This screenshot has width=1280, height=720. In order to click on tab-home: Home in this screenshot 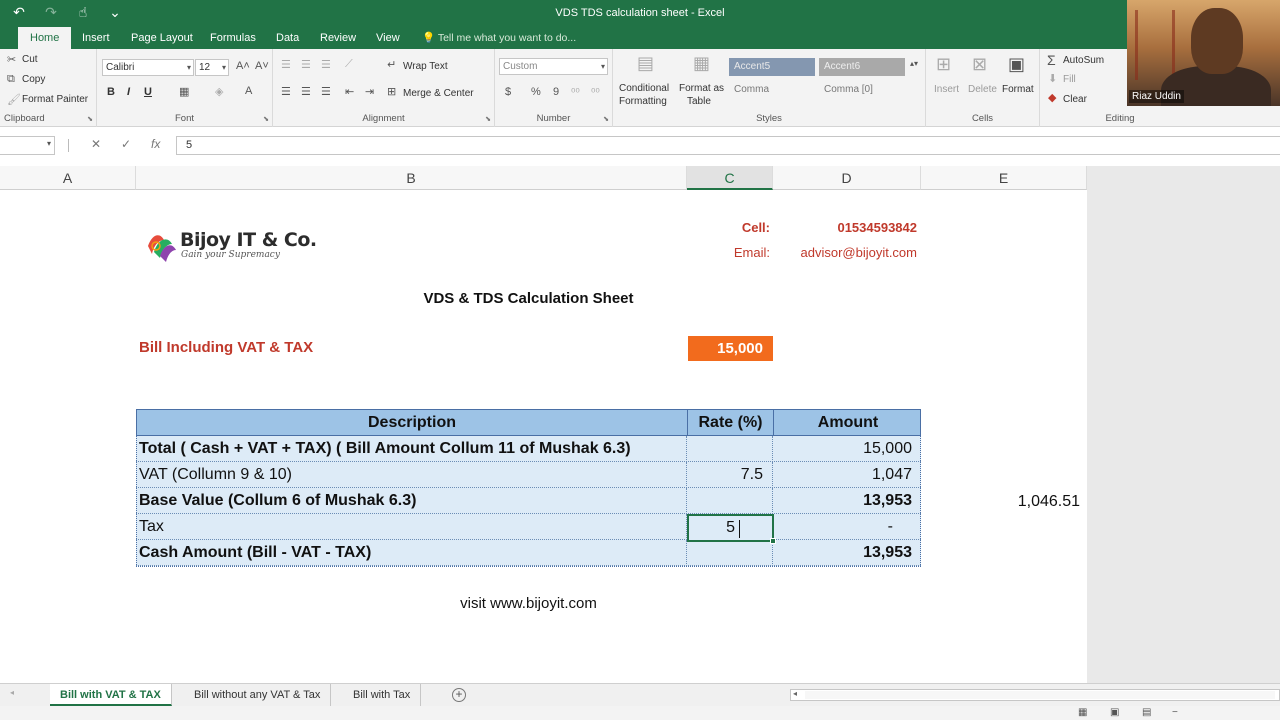, I will do `click(45, 38)`.